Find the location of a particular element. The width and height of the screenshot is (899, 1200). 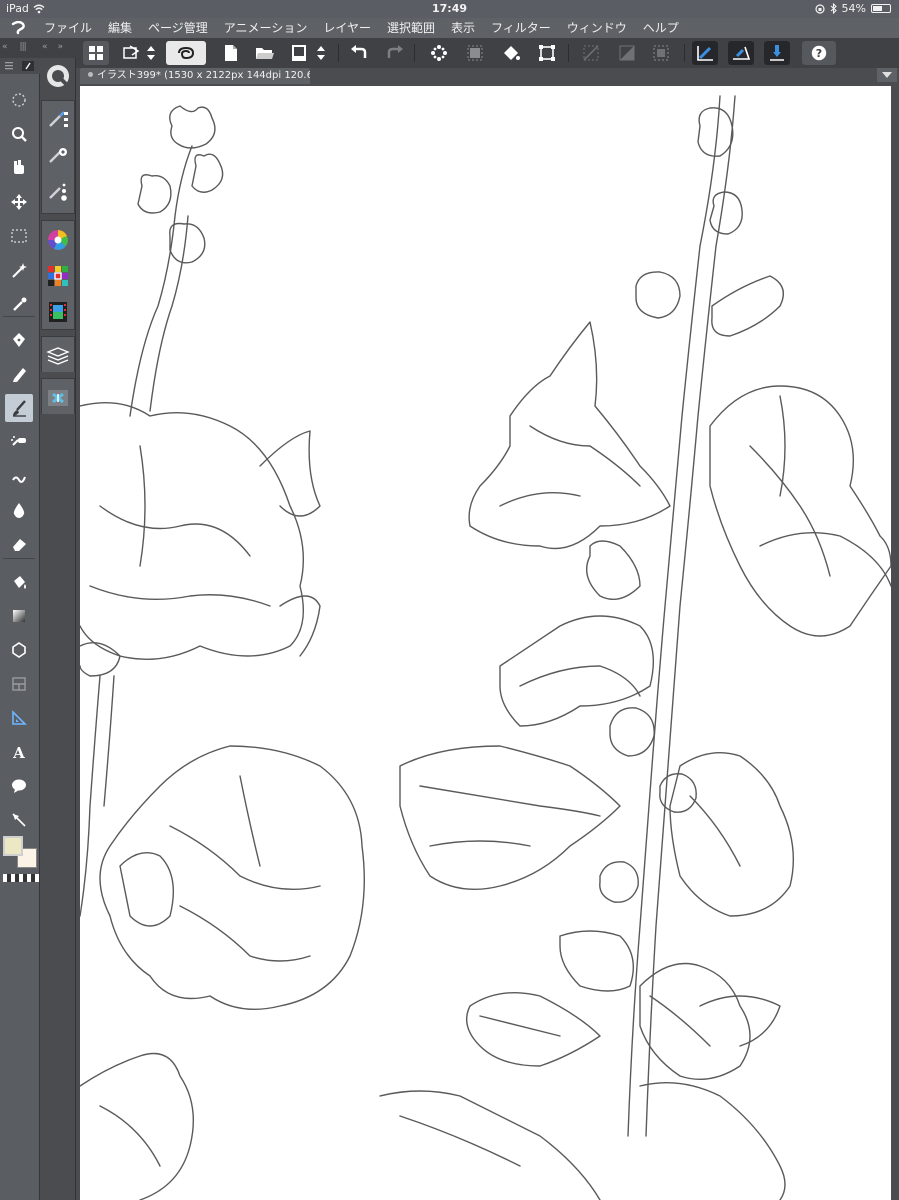

auto-select-tool-button is located at coordinates (19, 270).